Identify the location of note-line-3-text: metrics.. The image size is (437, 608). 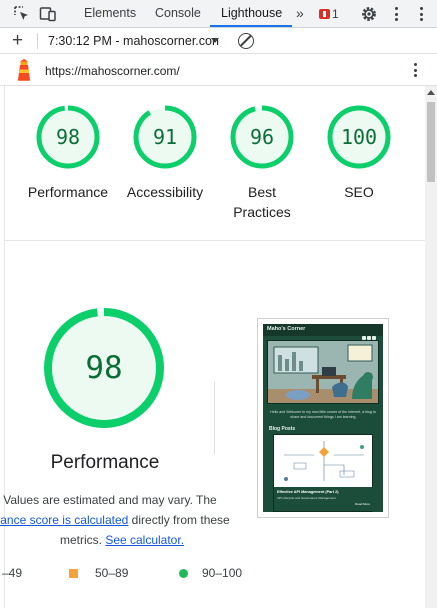
(82, 540).